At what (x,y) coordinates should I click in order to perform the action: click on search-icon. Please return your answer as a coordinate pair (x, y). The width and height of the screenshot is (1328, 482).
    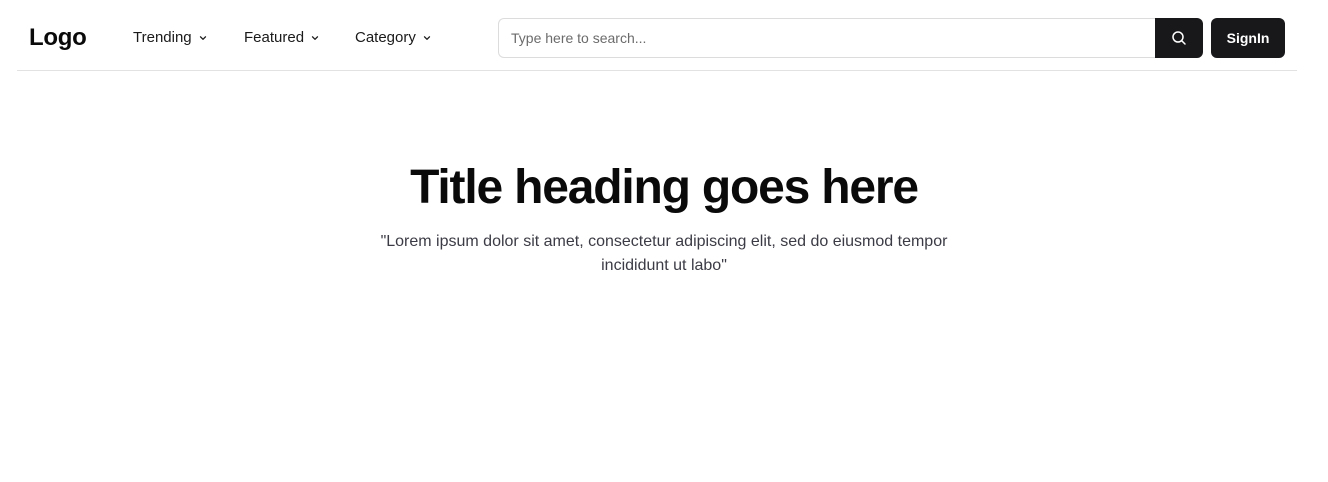
    Looking at the image, I should click on (1179, 38).